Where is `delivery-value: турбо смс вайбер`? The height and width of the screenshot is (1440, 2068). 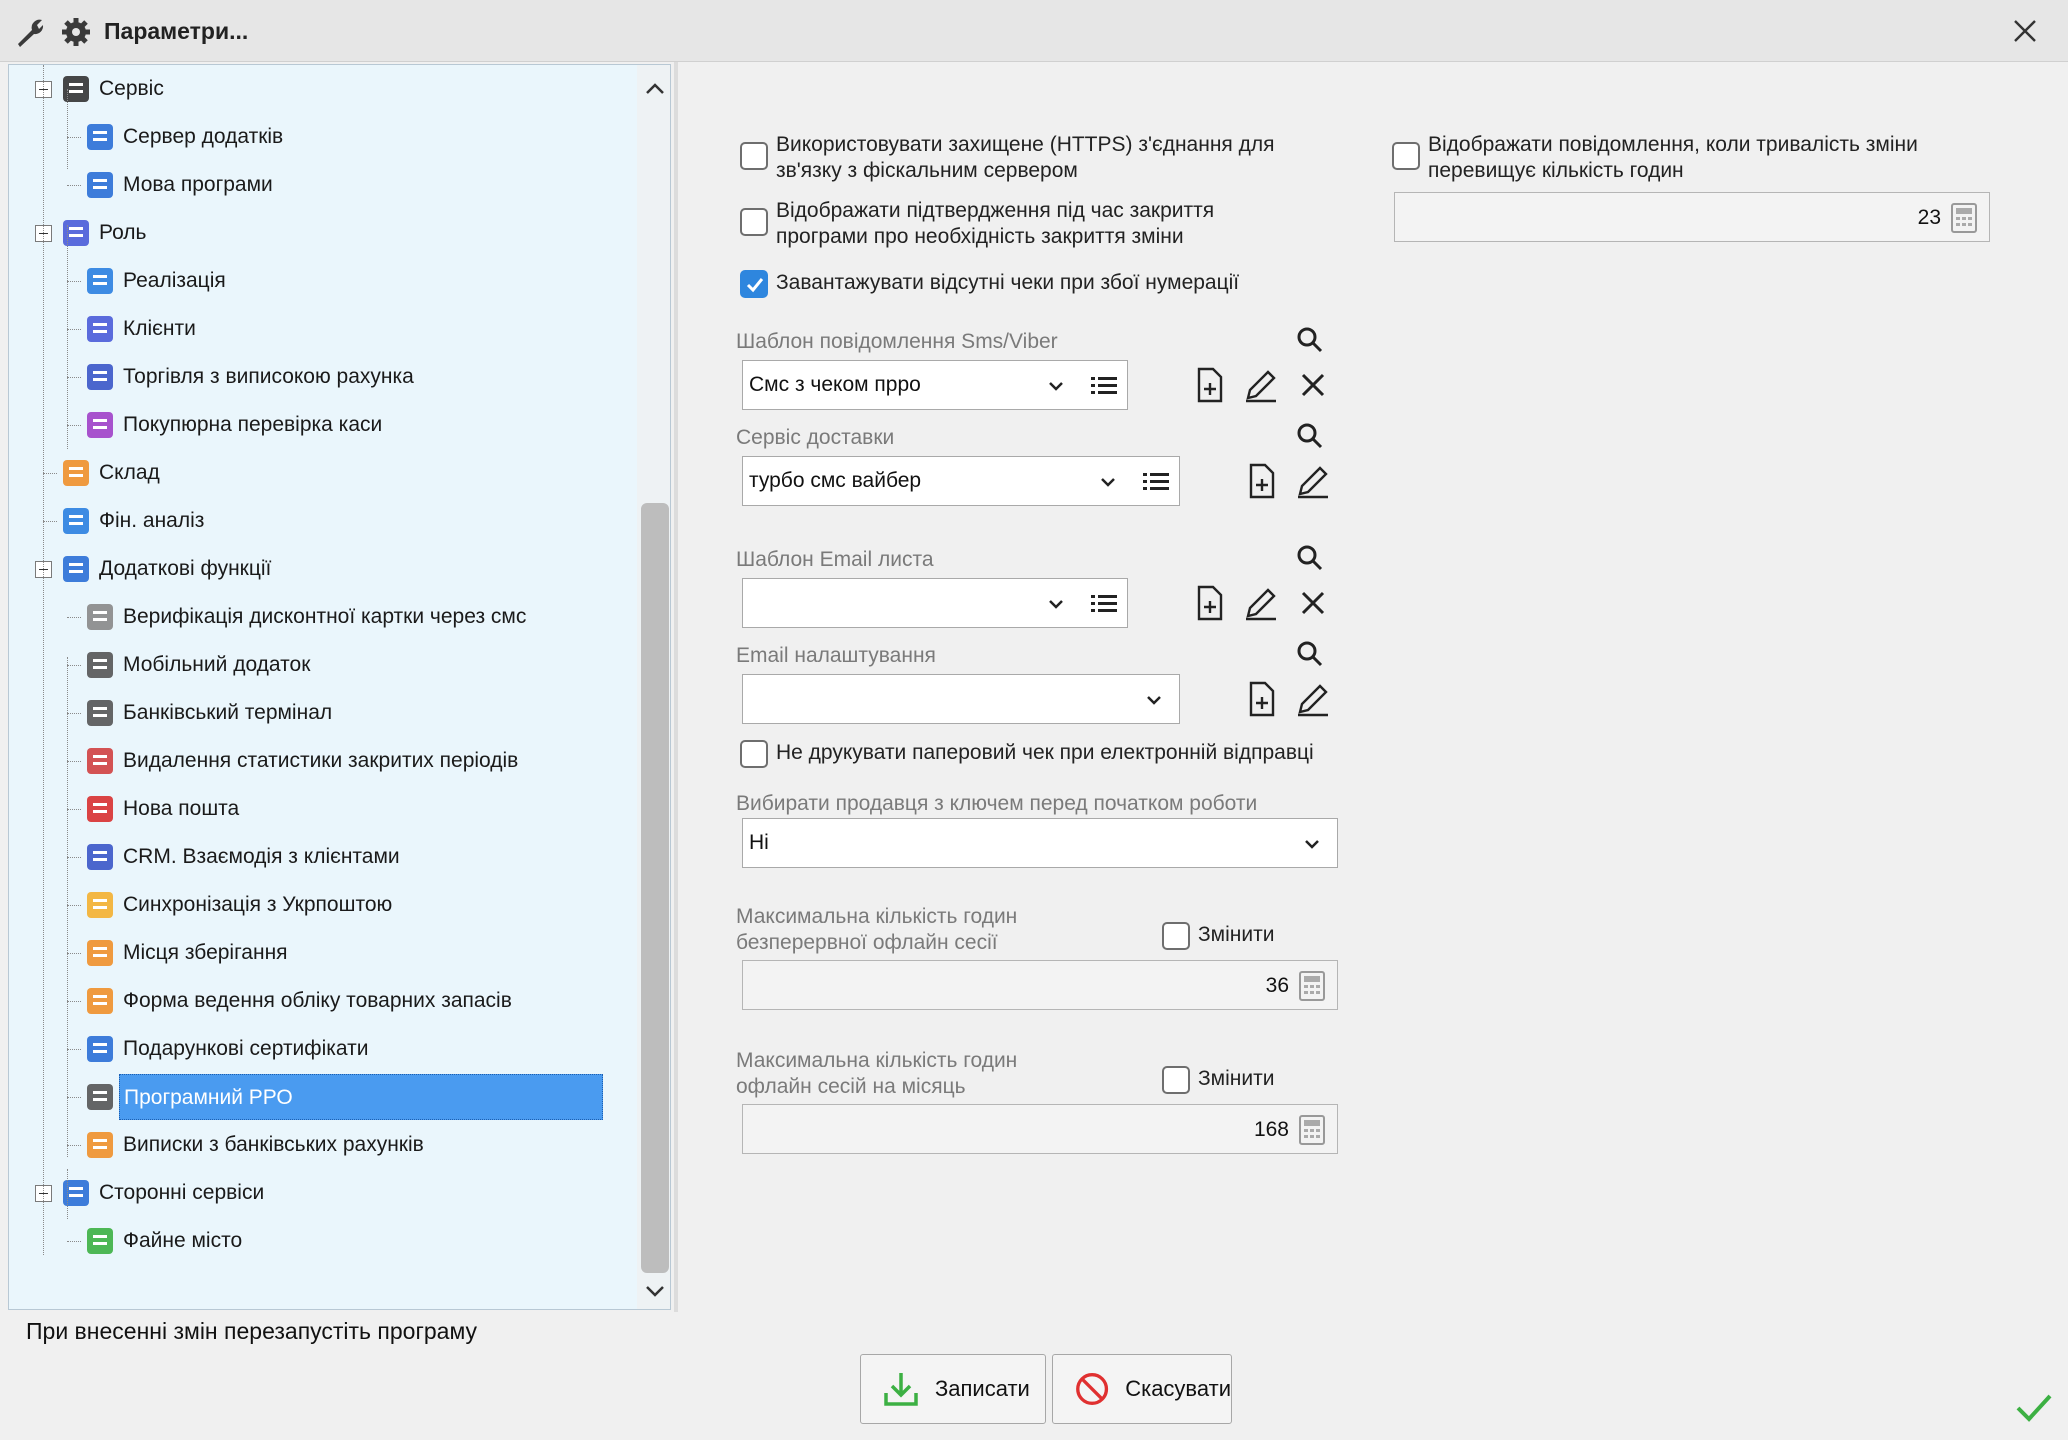
delivery-value: турбо смс вайбер is located at coordinates (835, 480).